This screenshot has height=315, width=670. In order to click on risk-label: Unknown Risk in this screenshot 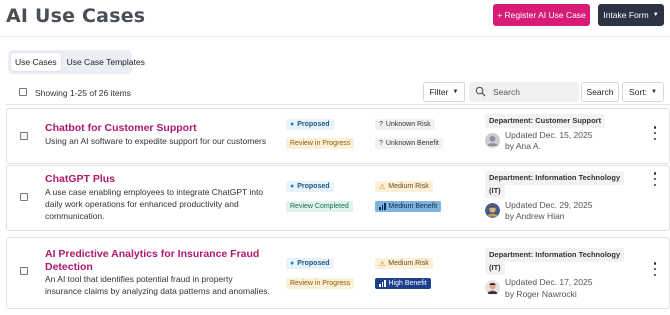, I will do `click(408, 124)`.